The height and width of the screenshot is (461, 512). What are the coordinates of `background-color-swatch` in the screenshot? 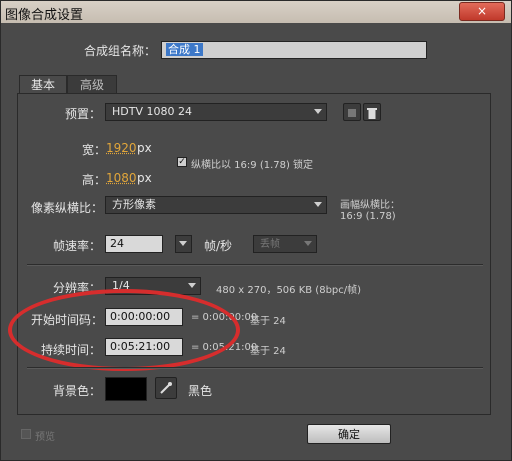 It's located at (126, 389).